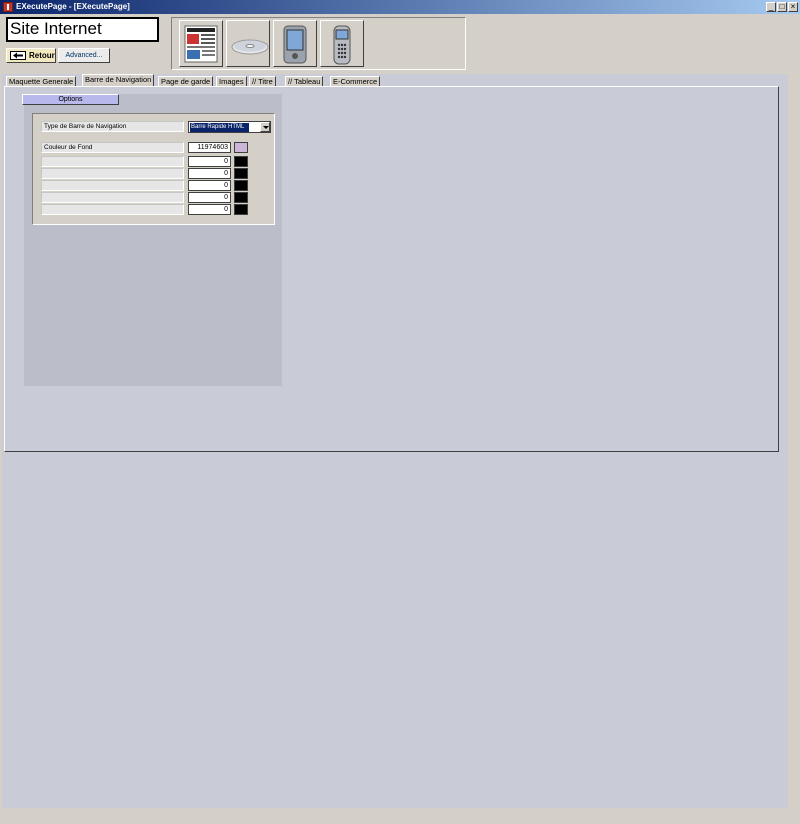 The width and height of the screenshot is (800, 824). I want to click on media-toolbar, so click(318, 43).